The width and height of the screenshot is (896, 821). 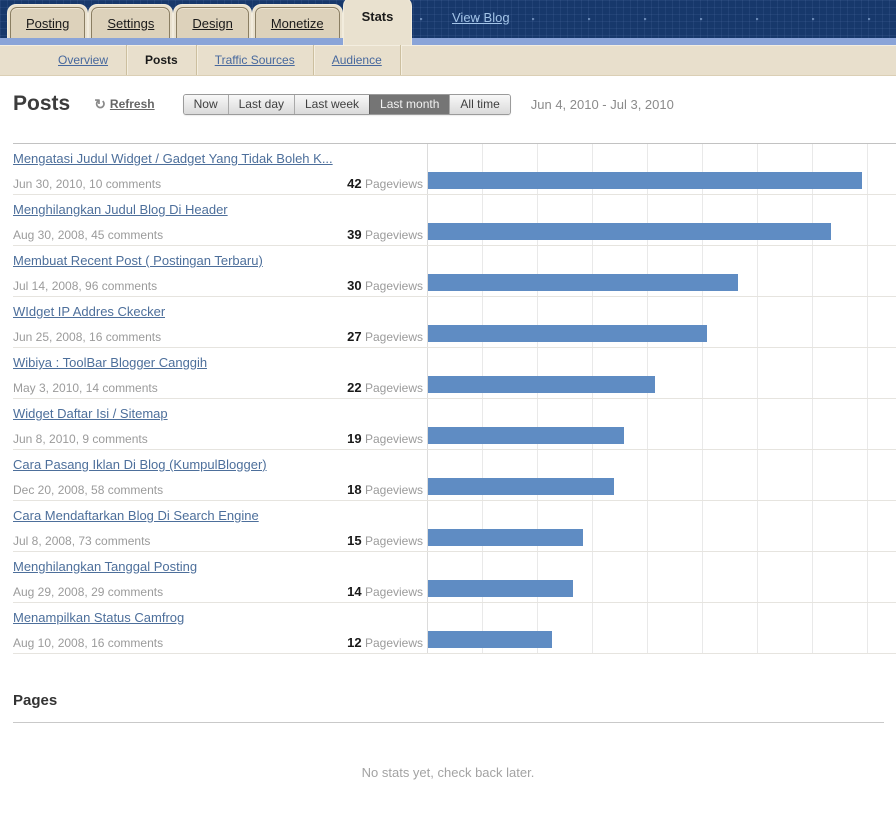 I want to click on post-meta: Jul 8, 2008, 73 comments 15 Pageviews, so click(x=220, y=540).